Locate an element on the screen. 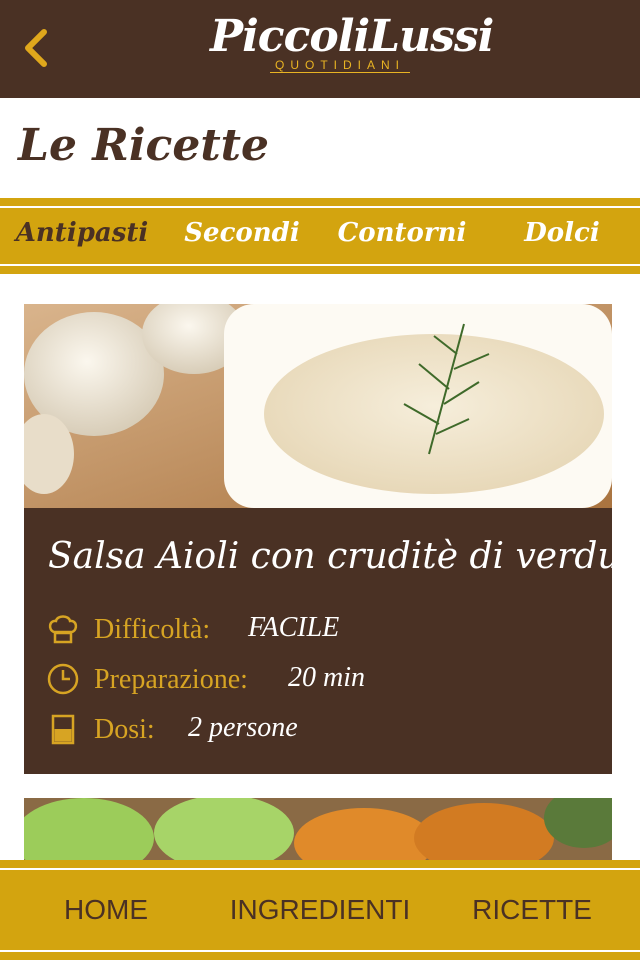 The height and width of the screenshot is (960, 640). brand-logo: PiccoliLussi QUOTIDIANI is located at coordinates (352, 50).